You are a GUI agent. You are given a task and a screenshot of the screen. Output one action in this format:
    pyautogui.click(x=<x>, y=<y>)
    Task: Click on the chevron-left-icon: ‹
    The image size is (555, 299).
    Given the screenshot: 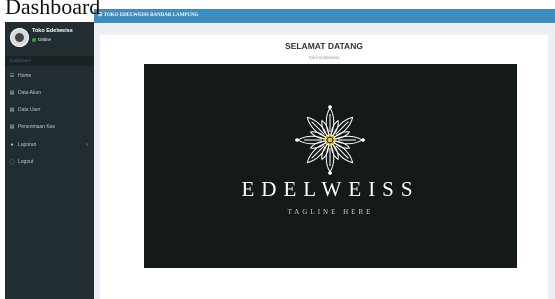 What is the action you would take?
    pyautogui.click(x=87, y=145)
    